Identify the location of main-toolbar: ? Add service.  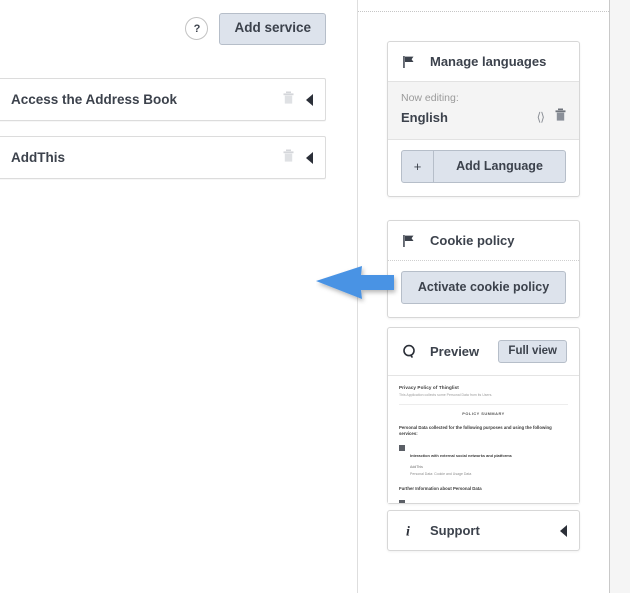
(255, 29).